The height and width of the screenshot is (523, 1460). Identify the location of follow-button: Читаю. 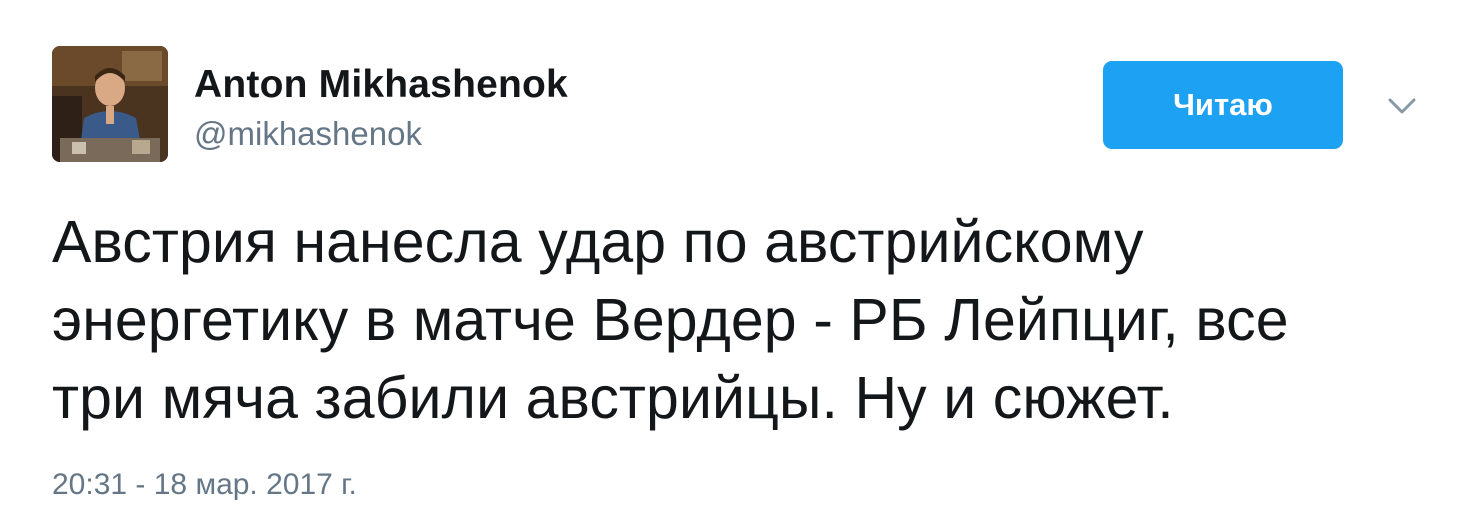
(1223, 105).